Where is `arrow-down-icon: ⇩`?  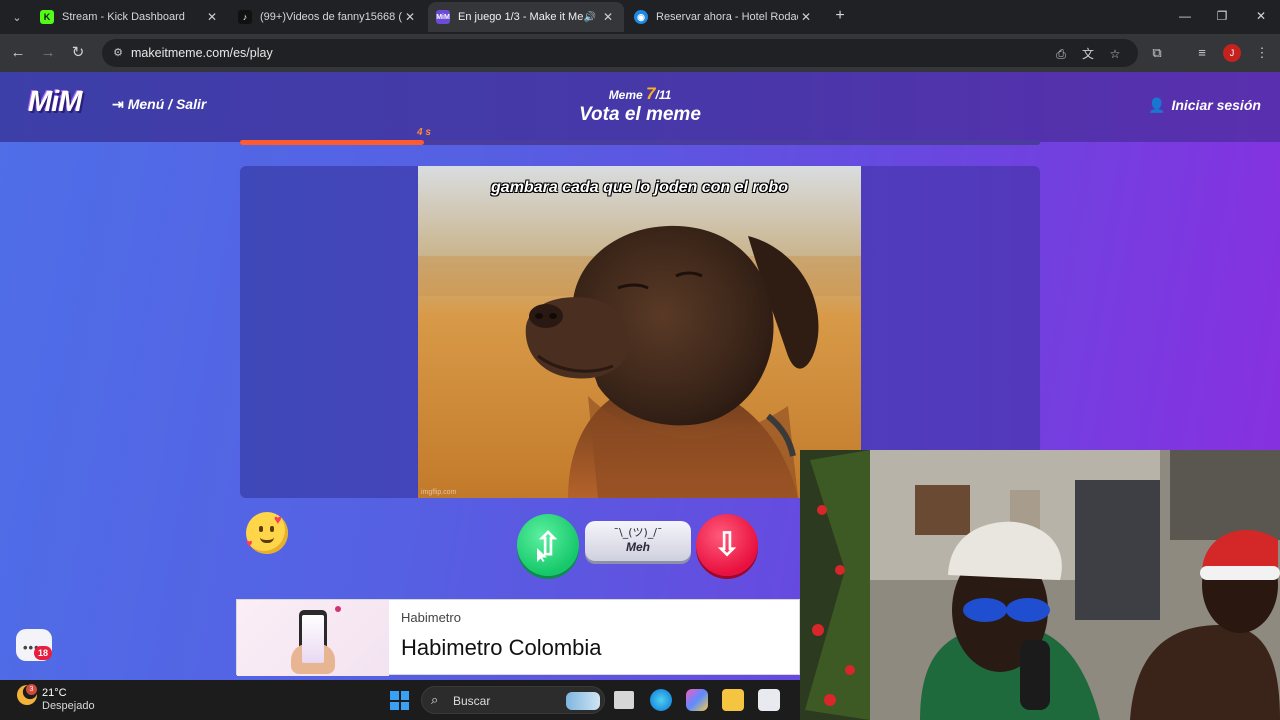 arrow-down-icon: ⇩ is located at coordinates (727, 544).